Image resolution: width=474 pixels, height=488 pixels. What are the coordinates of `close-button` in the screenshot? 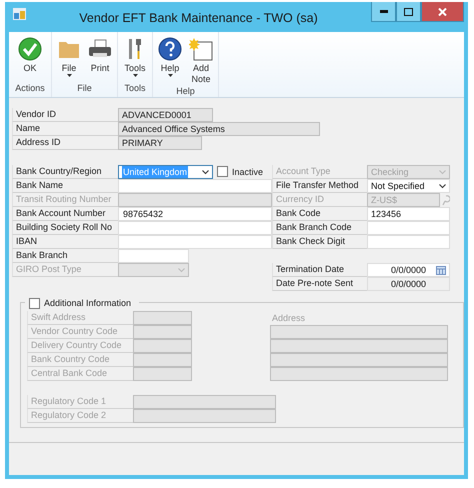 It's located at (442, 12).